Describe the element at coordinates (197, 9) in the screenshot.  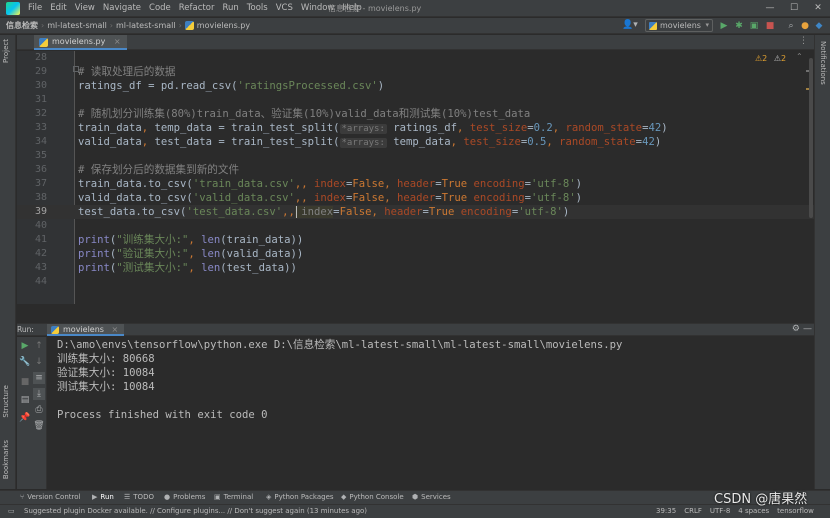
I see `menu-refactor: Refactor` at that location.